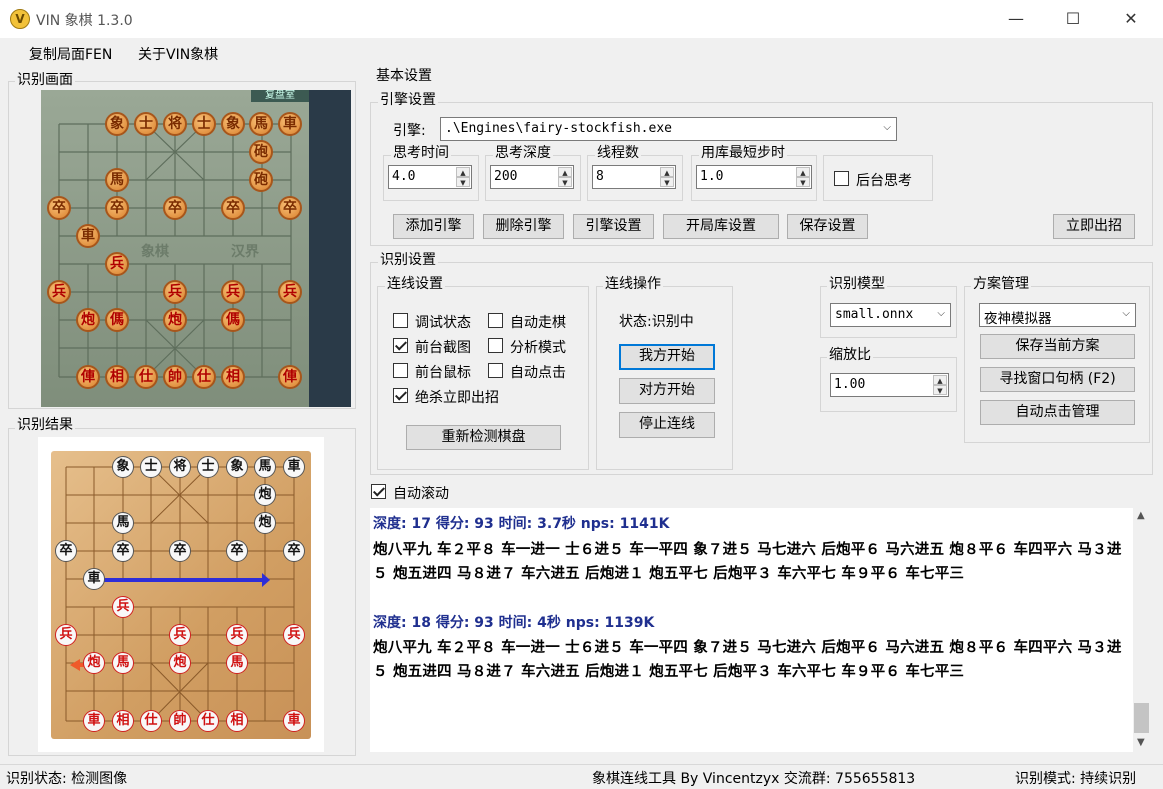  I want to click on result-piece: 将, so click(180, 467).